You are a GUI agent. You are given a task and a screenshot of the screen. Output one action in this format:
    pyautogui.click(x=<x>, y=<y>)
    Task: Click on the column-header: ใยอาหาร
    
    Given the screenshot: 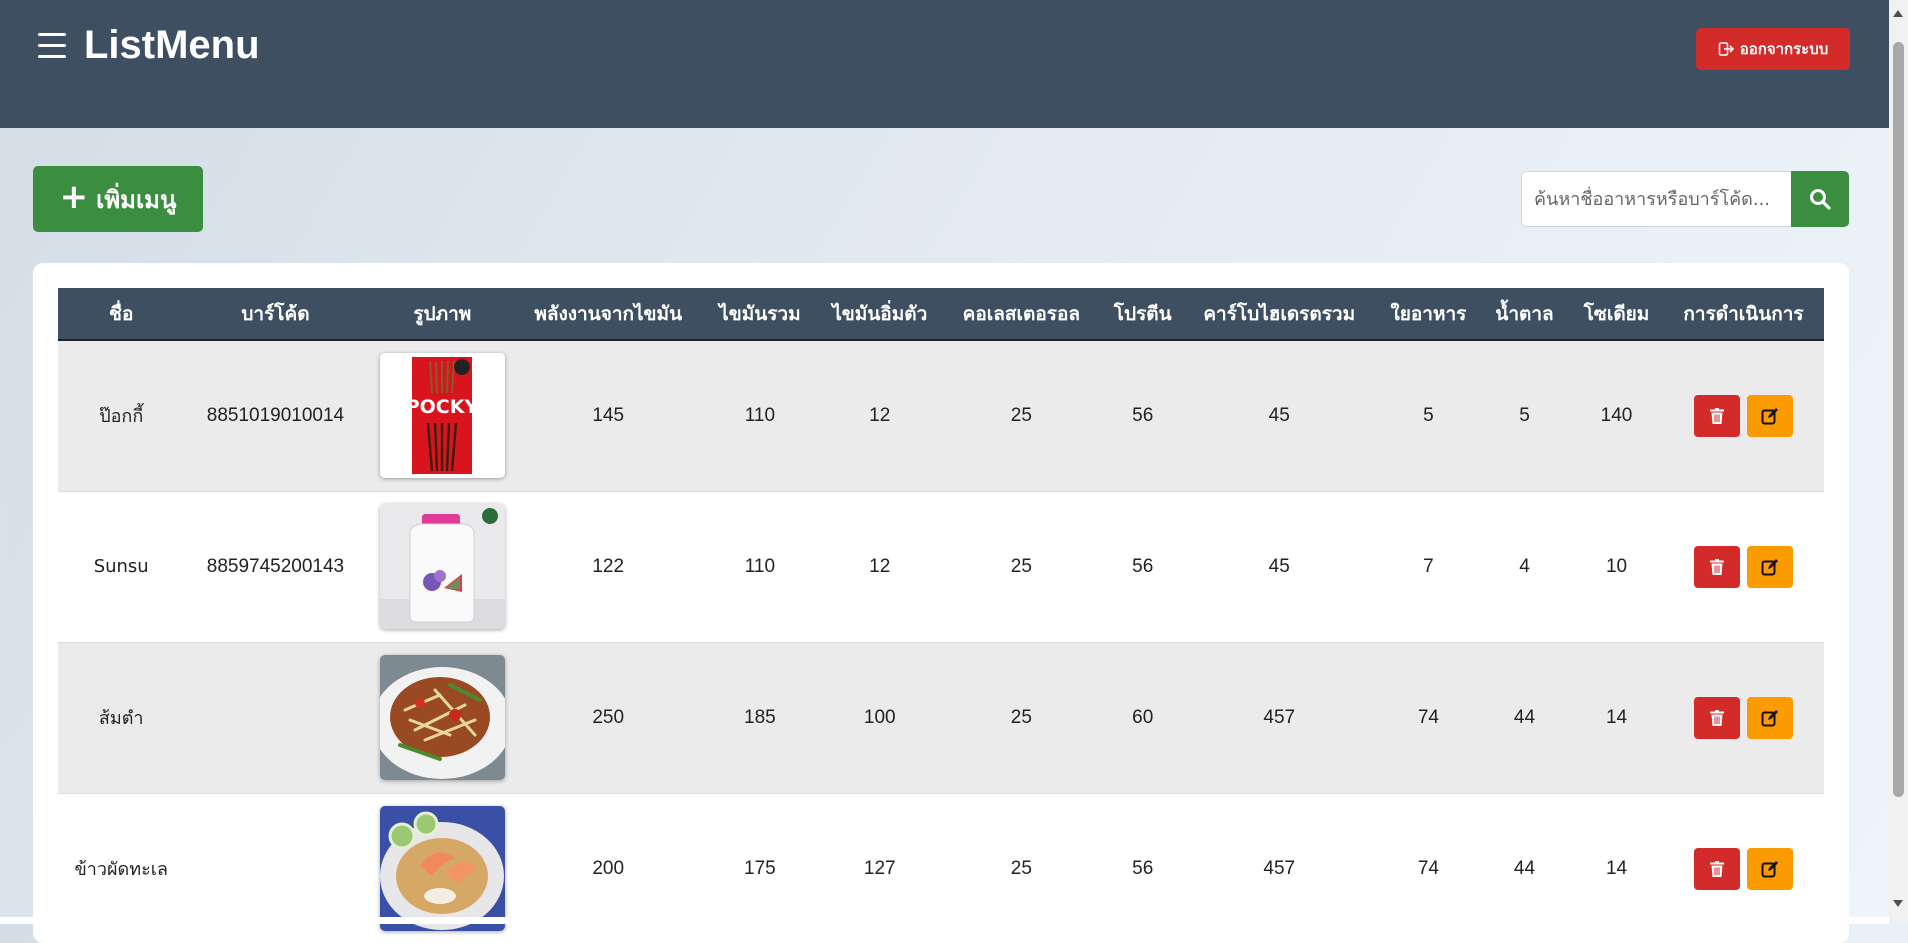 What is the action you would take?
    pyautogui.click(x=1428, y=314)
    